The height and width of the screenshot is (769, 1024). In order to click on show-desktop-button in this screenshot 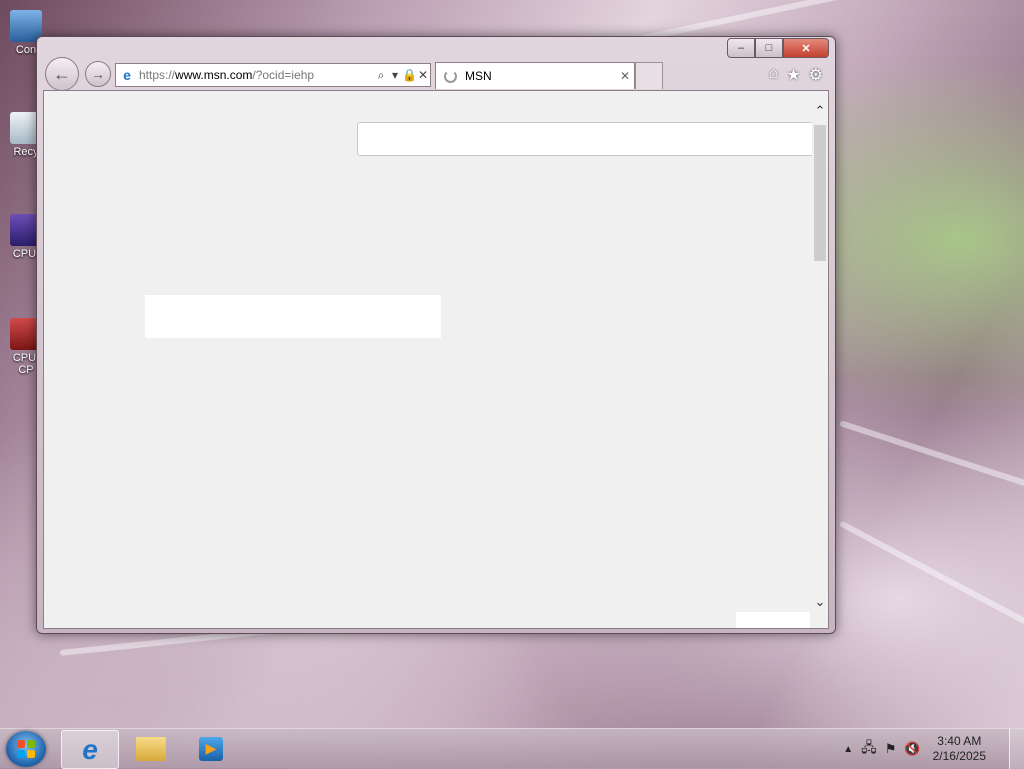, I will do `click(1016, 749)`.